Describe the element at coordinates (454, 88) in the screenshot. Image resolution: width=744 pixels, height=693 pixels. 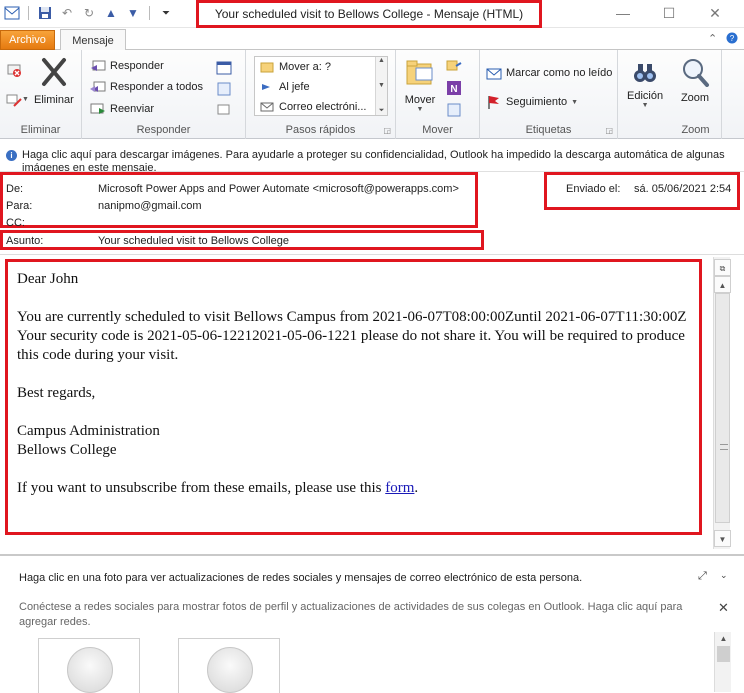
I see `onenote-icon: N` at that location.